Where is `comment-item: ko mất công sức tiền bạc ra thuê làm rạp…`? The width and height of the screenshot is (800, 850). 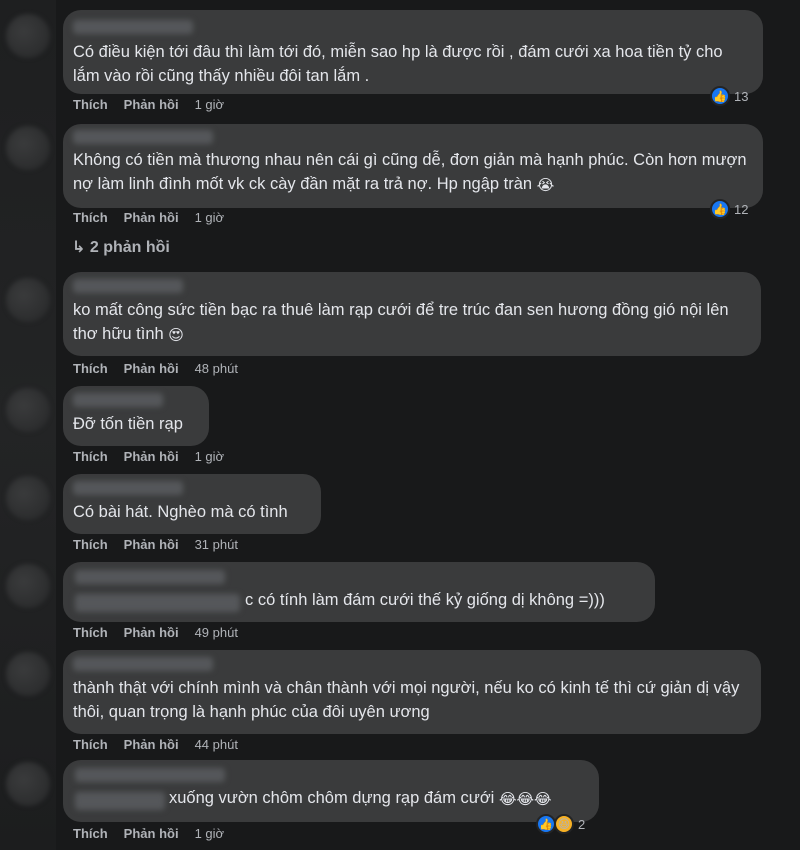 comment-item: ko mất công sức tiền bạc ra thuê làm rạp… is located at coordinates (412, 314).